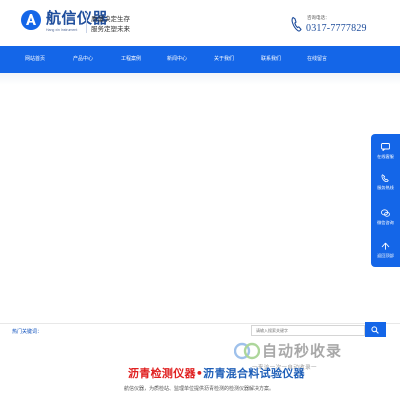  Describe the element at coordinates (200, 323) in the screenshot. I see `keyword-divider` at that location.